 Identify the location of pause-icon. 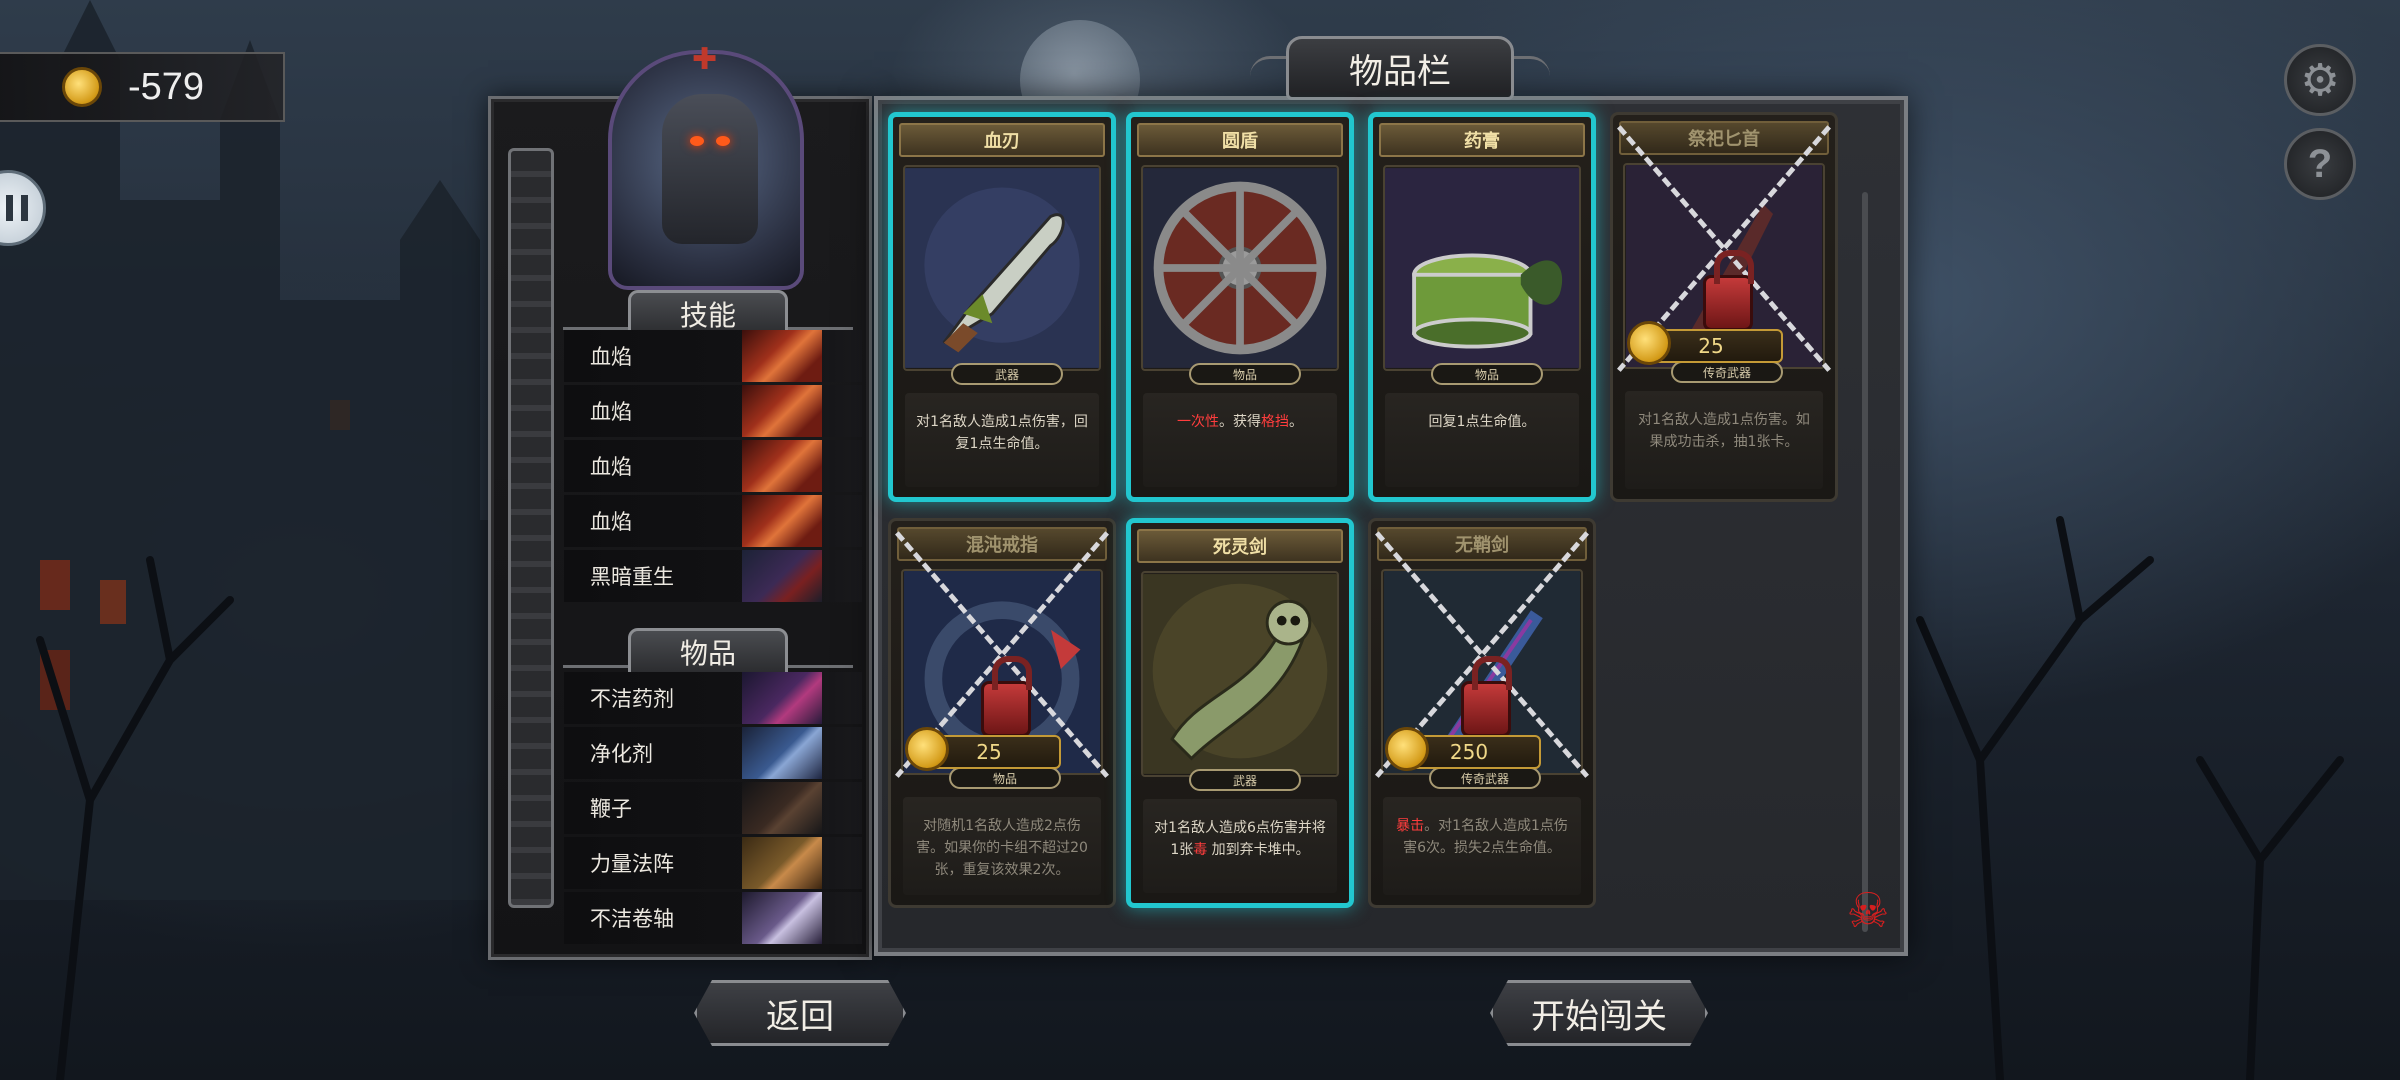
(17, 208).